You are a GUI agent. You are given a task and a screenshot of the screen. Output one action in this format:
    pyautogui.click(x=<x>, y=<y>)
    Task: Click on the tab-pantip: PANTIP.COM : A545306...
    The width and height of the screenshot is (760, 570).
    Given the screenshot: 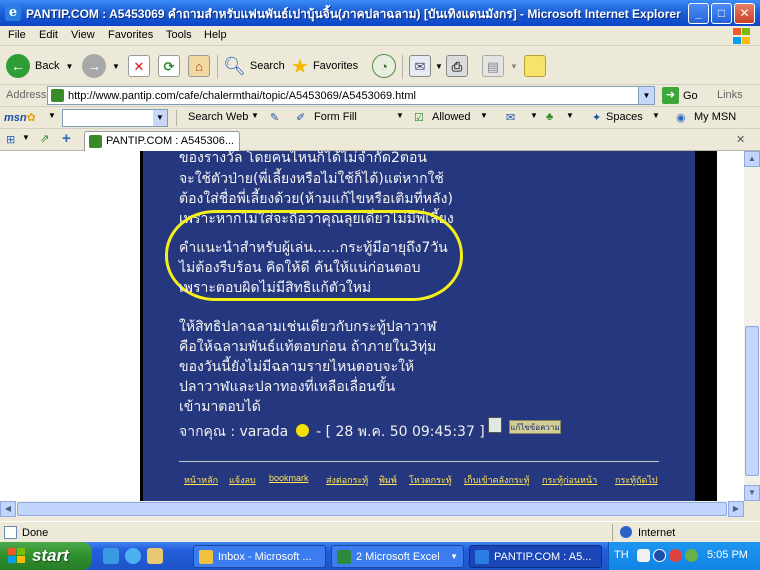 What is the action you would take?
    pyautogui.click(x=162, y=141)
    